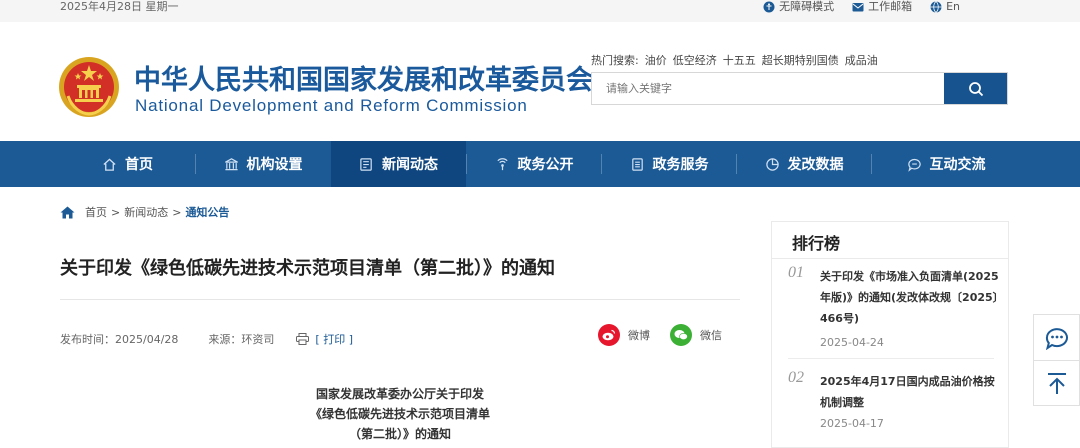 This screenshot has height=448, width=1080. What do you see at coordinates (139, 165) in the screenshot?
I see `nav-label: 首页` at bounding box center [139, 165].